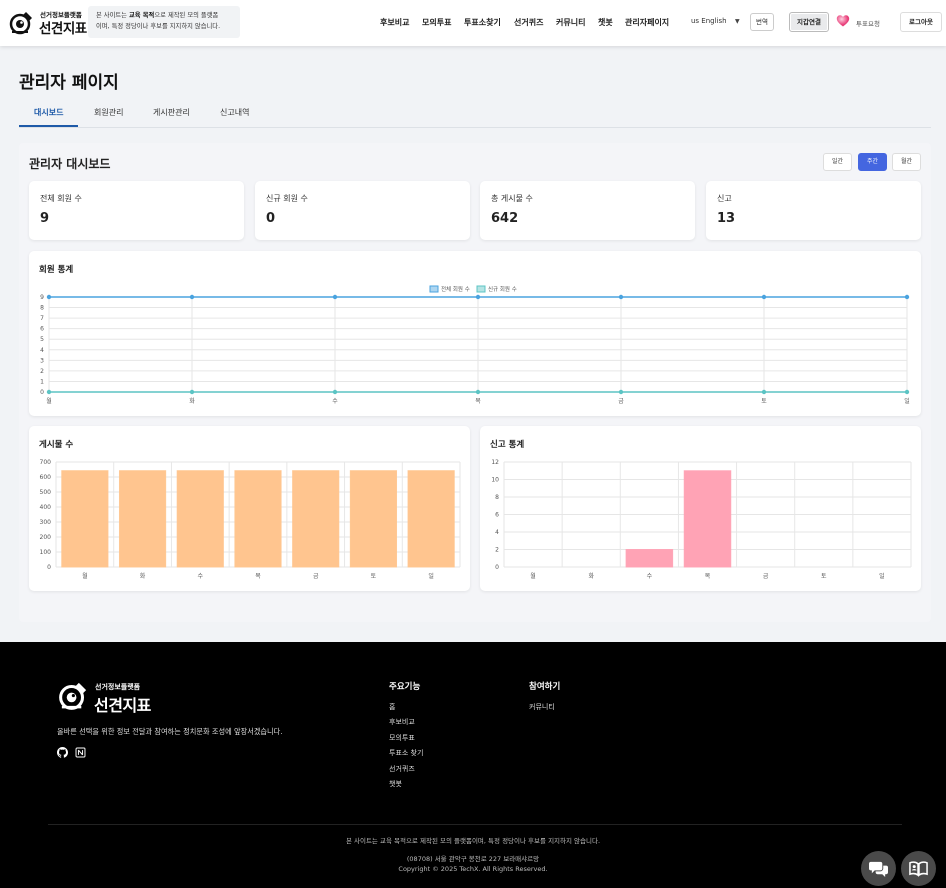  Describe the element at coordinates (107, 696) in the screenshot. I see `footer-logo: 선거정보플랫폼 선견지표` at that location.